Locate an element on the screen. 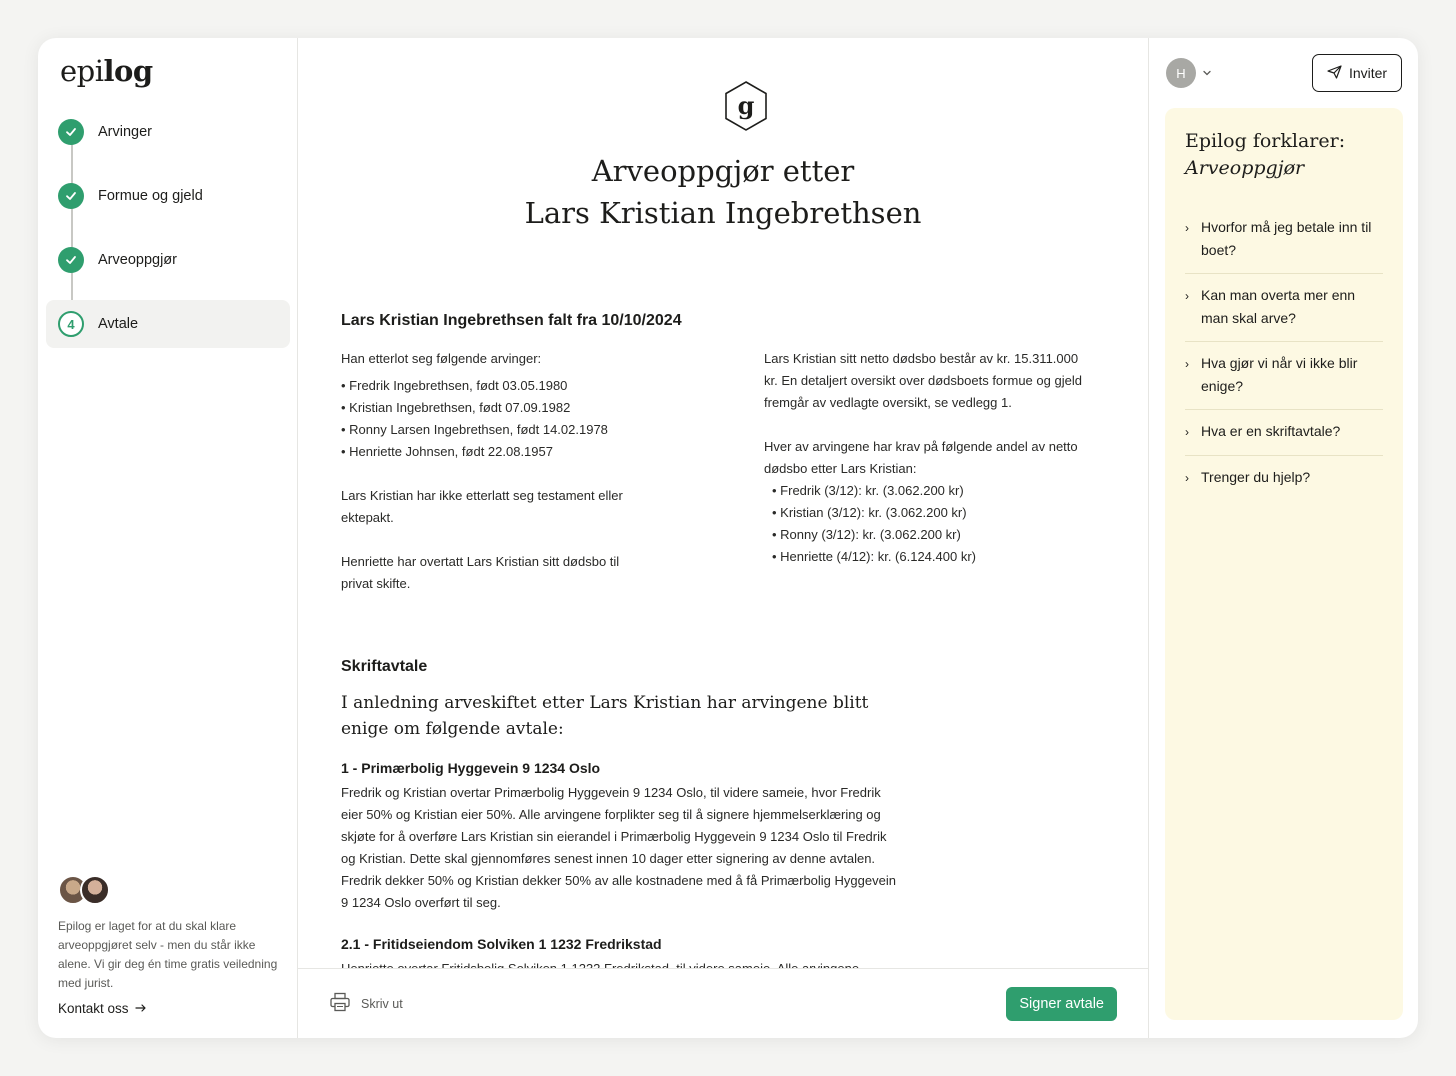 The height and width of the screenshot is (1076, 1456). list-item: Kristian Ingebrethsen, født 07.09.1982 is located at coordinates (491, 408).